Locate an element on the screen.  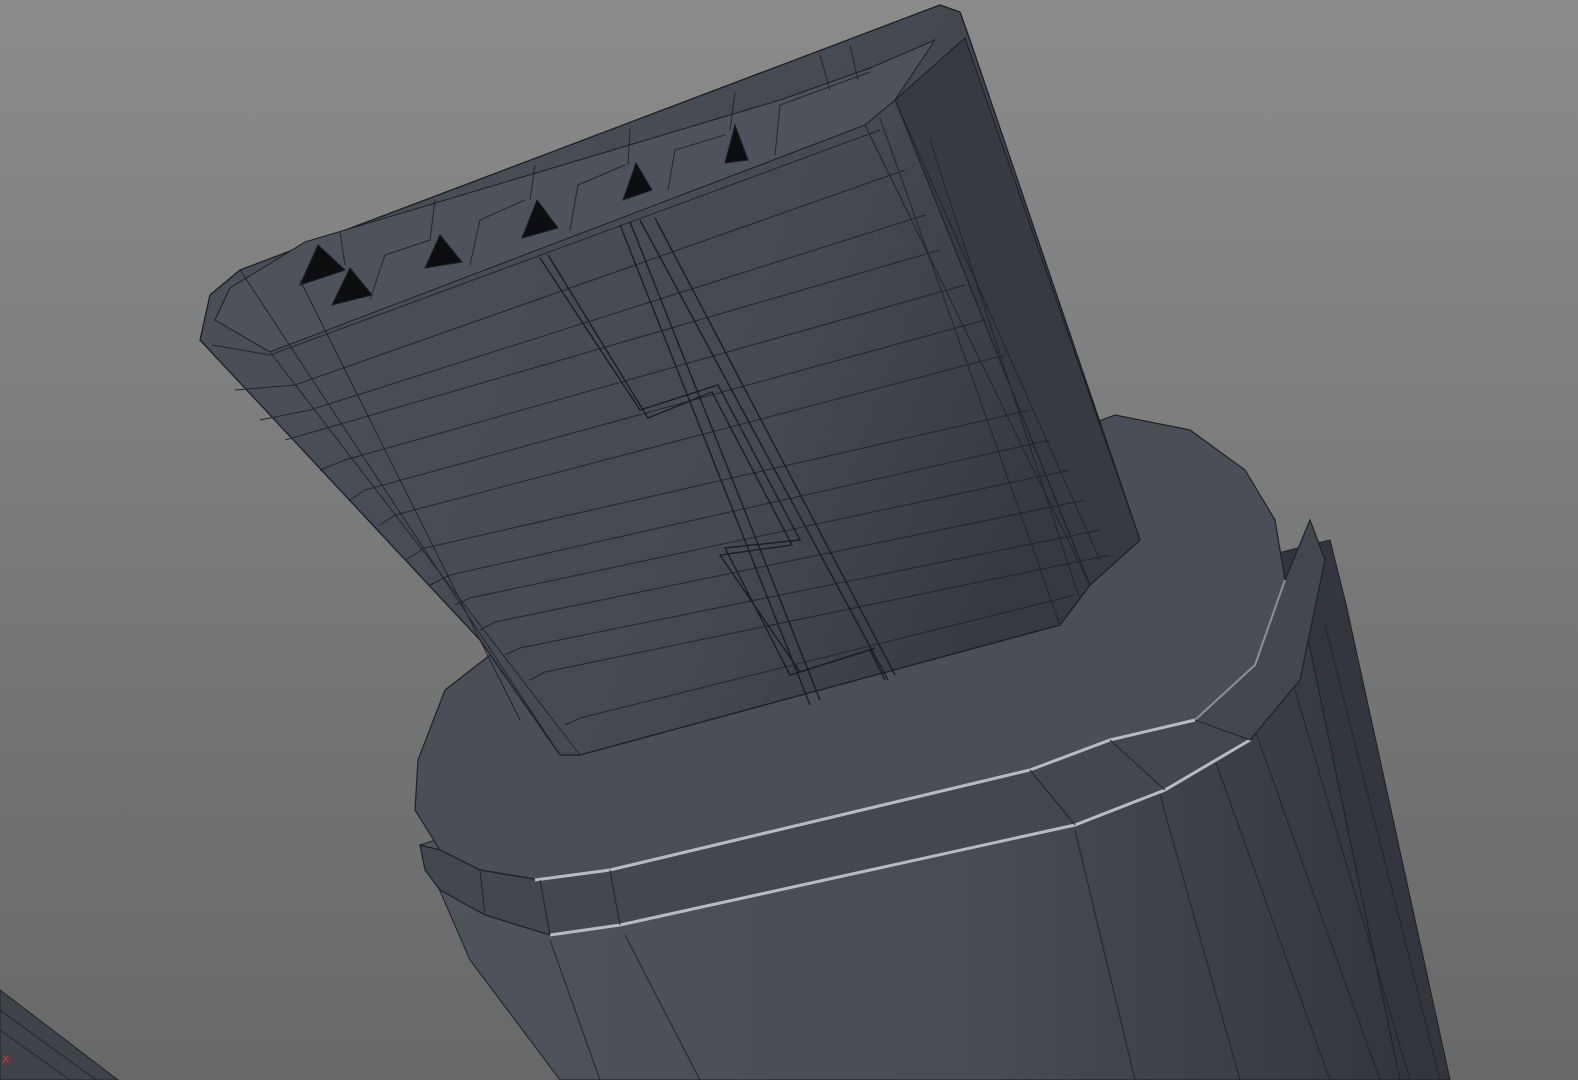
axis-indicator: x is located at coordinates (6, 1059).